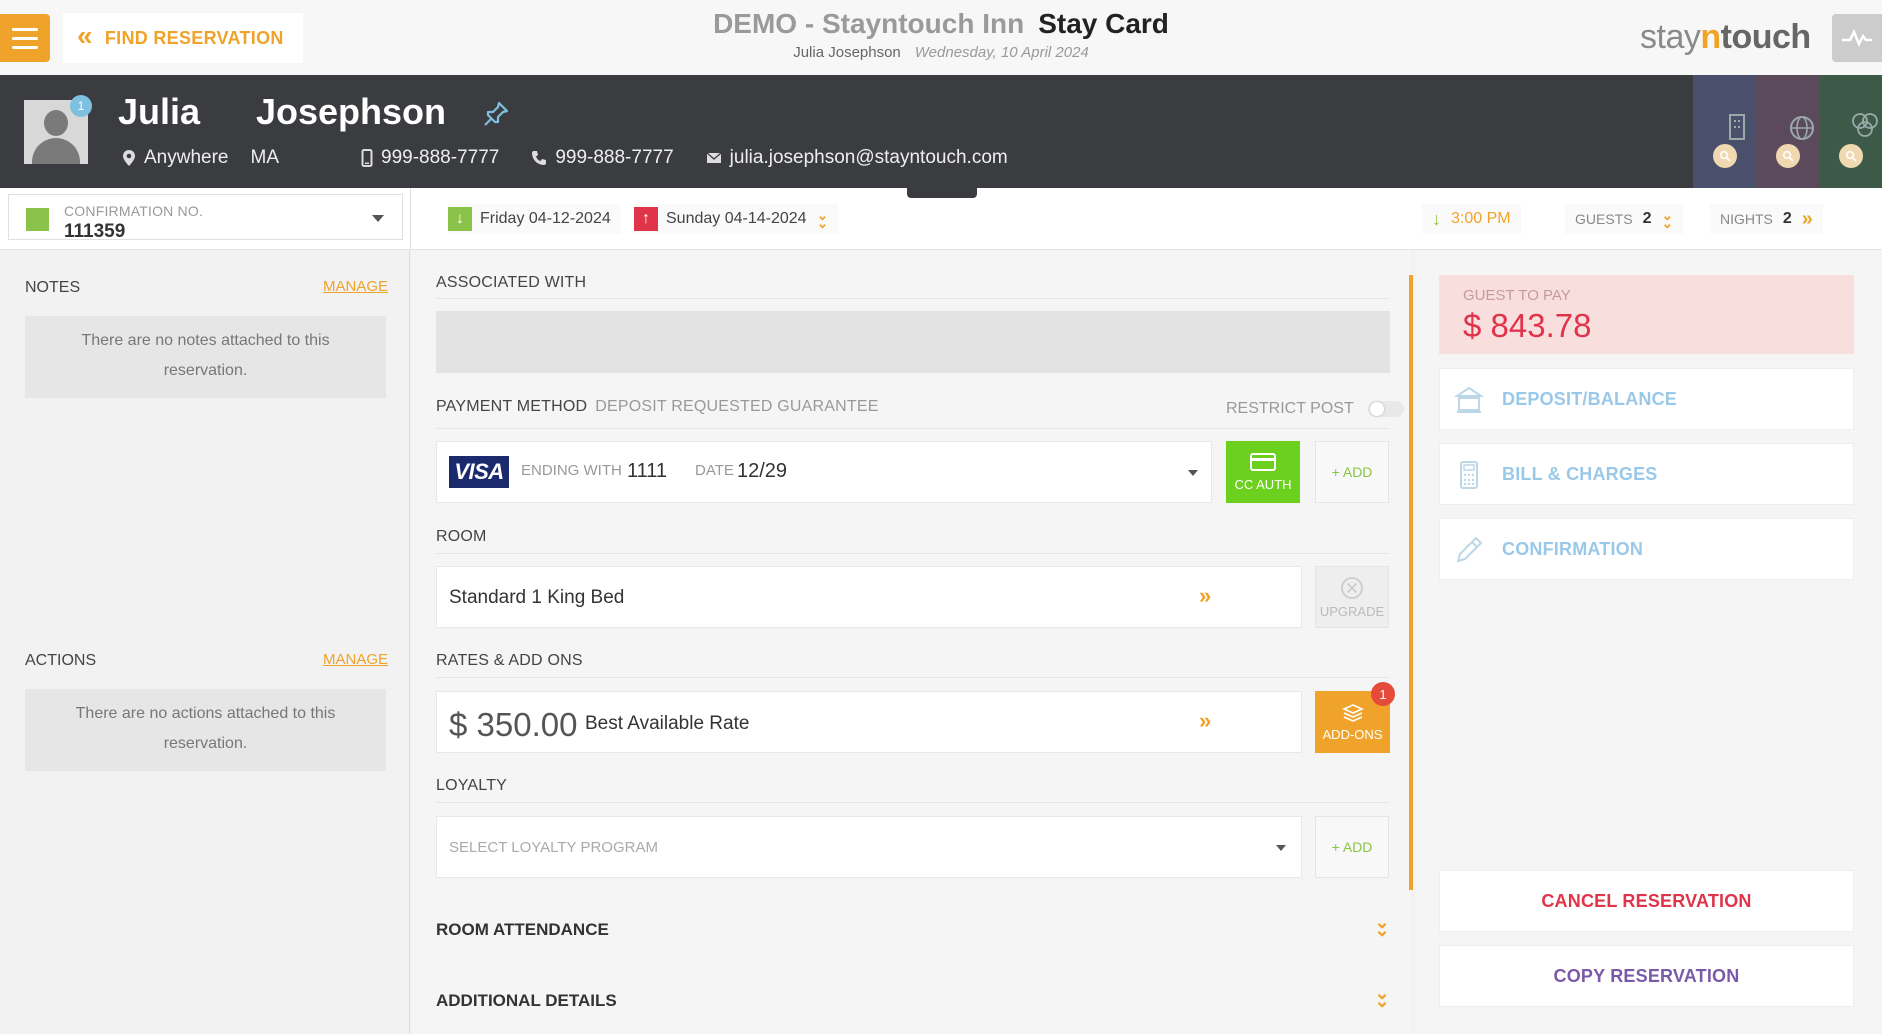 The image size is (1882, 1034). I want to click on guest-bar-toggle-handle, so click(942, 193).